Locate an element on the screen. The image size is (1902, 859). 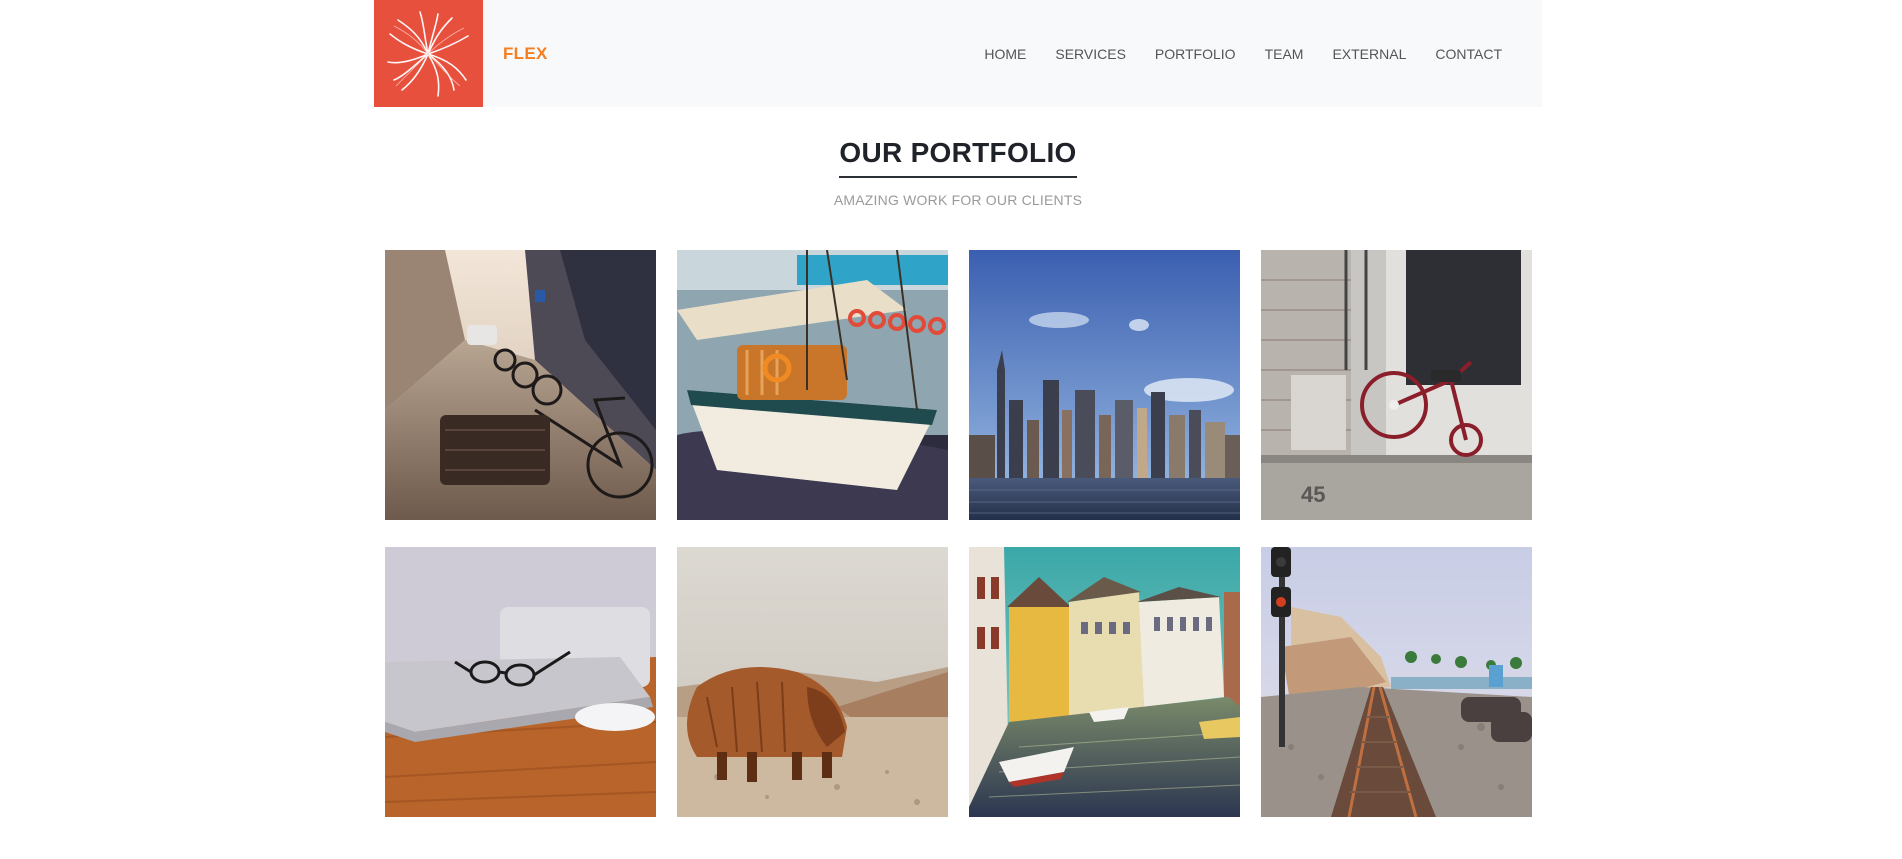
portfolio-item-sailboat is located at coordinates (812, 385).